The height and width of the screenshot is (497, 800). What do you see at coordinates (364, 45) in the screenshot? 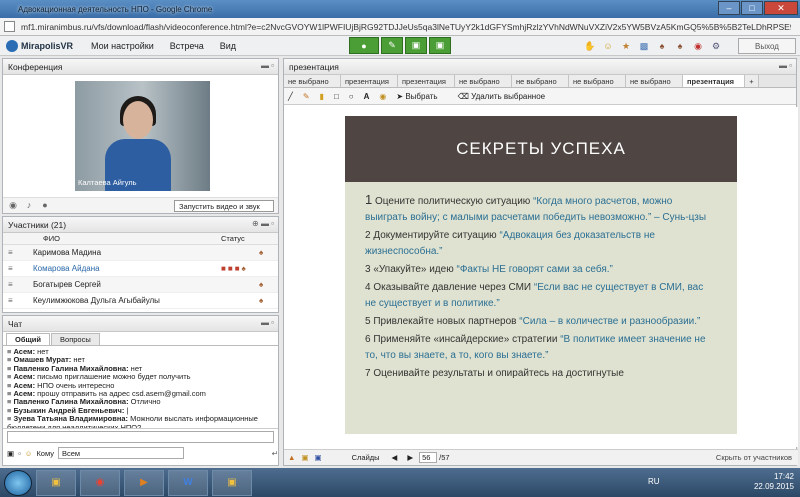
I see `microphone-button: ●` at bounding box center [364, 45].